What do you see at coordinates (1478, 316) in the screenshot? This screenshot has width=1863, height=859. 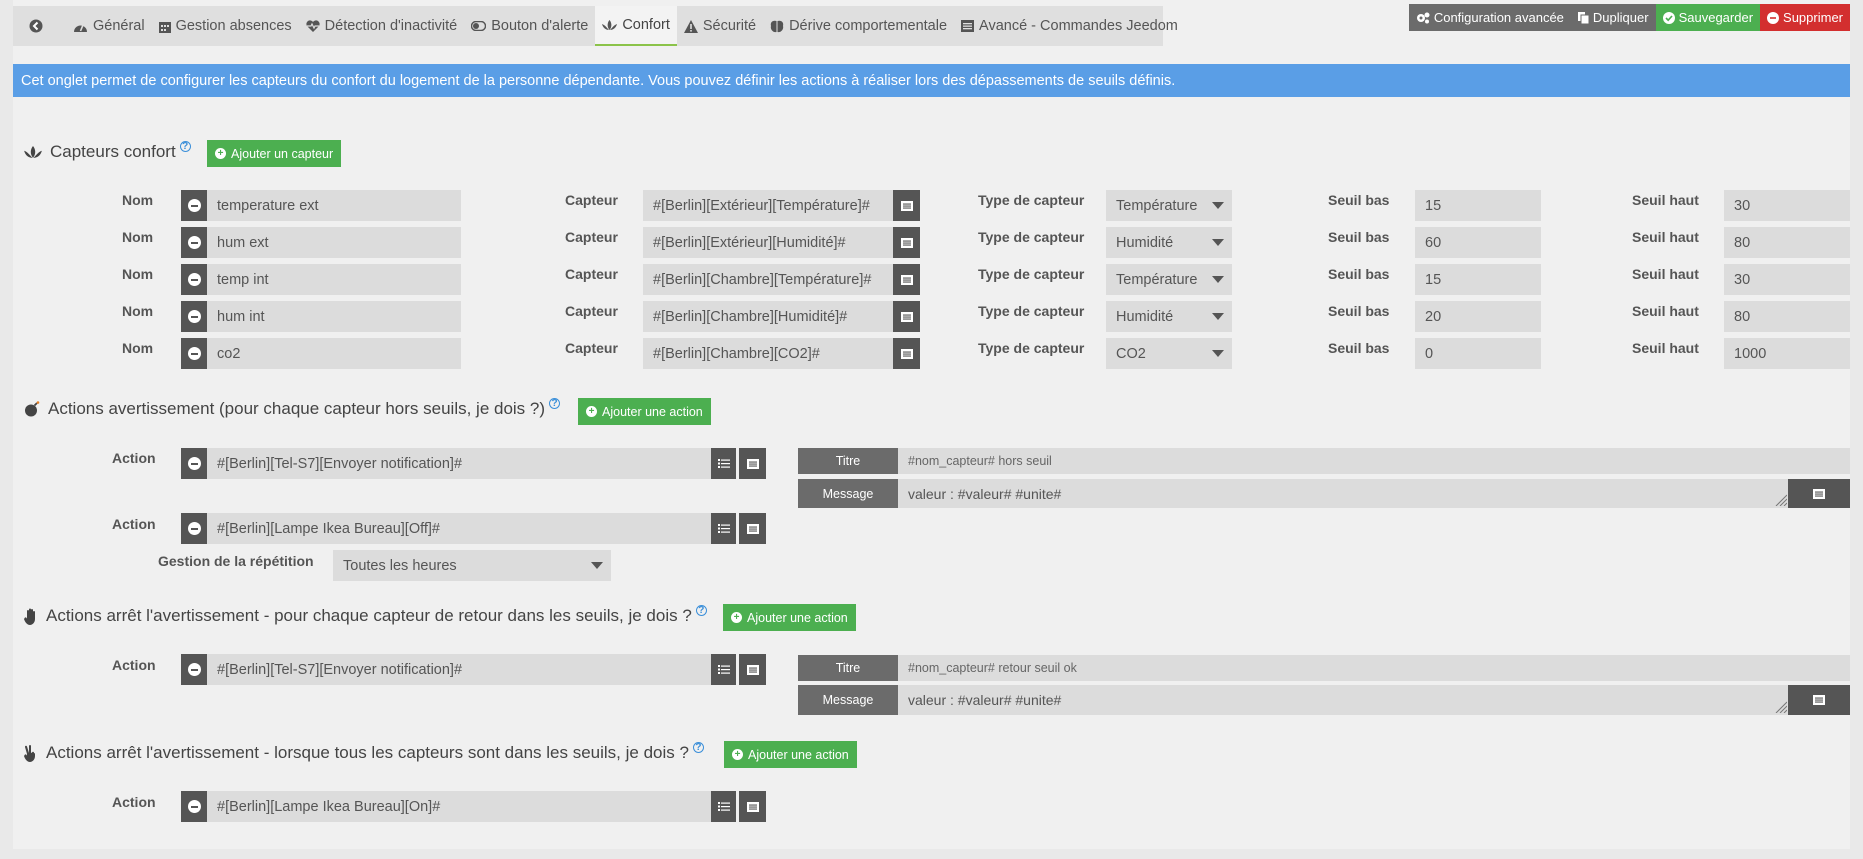 I see `seuil-bas-field: 20` at bounding box center [1478, 316].